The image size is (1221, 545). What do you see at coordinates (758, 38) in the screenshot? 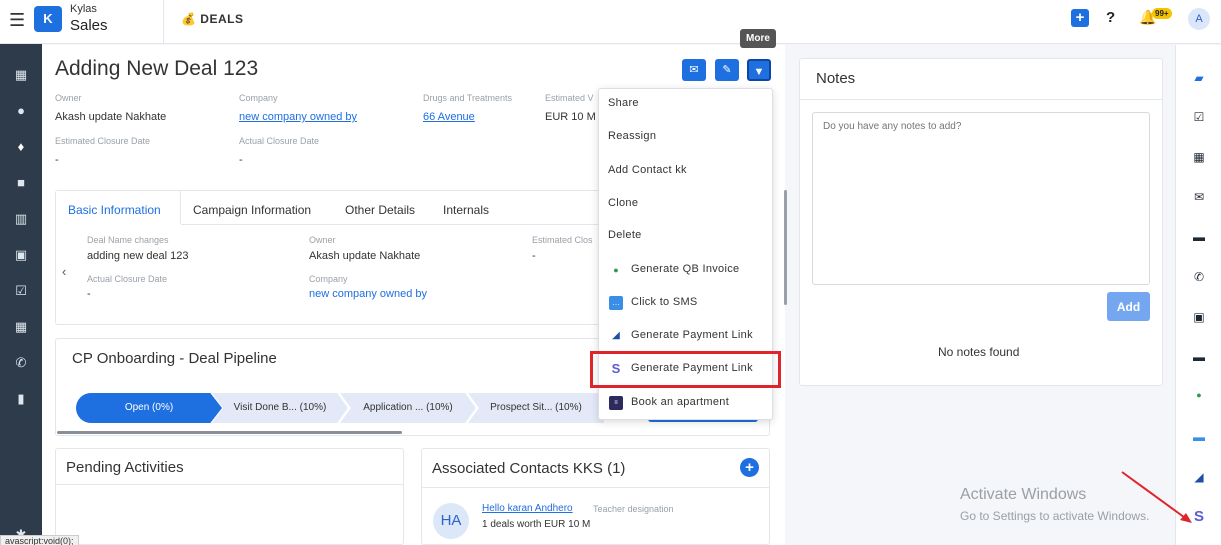
I see `more-tooltip: More` at bounding box center [758, 38].